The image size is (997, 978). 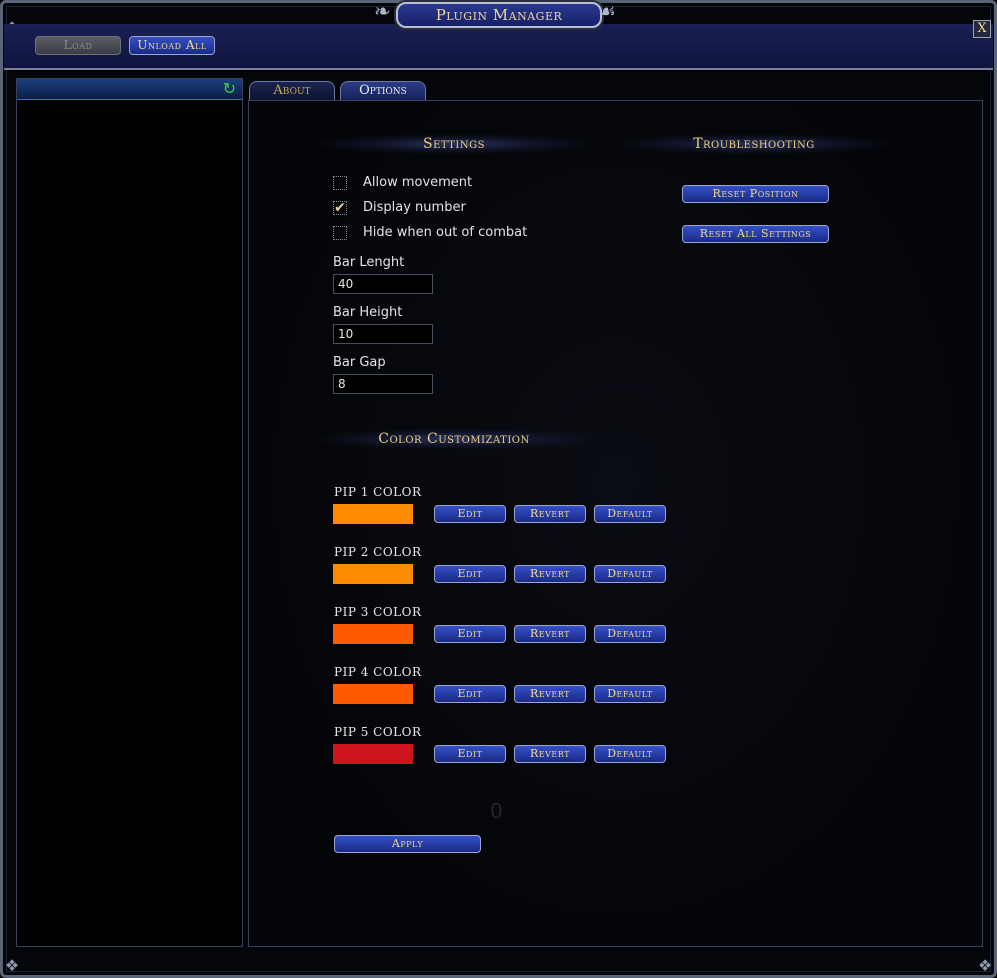 I want to click on pip-1-edit-button: Edit, so click(x=470, y=514).